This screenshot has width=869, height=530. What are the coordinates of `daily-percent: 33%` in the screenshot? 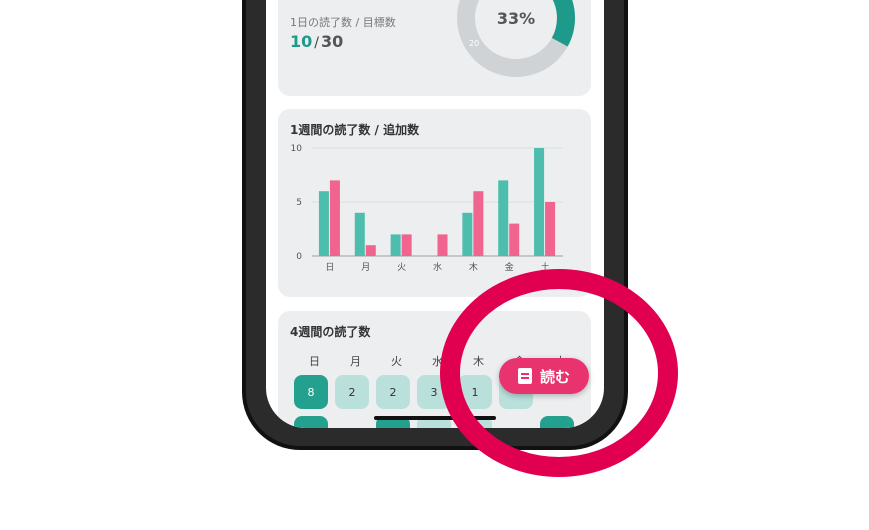 It's located at (516, 18).